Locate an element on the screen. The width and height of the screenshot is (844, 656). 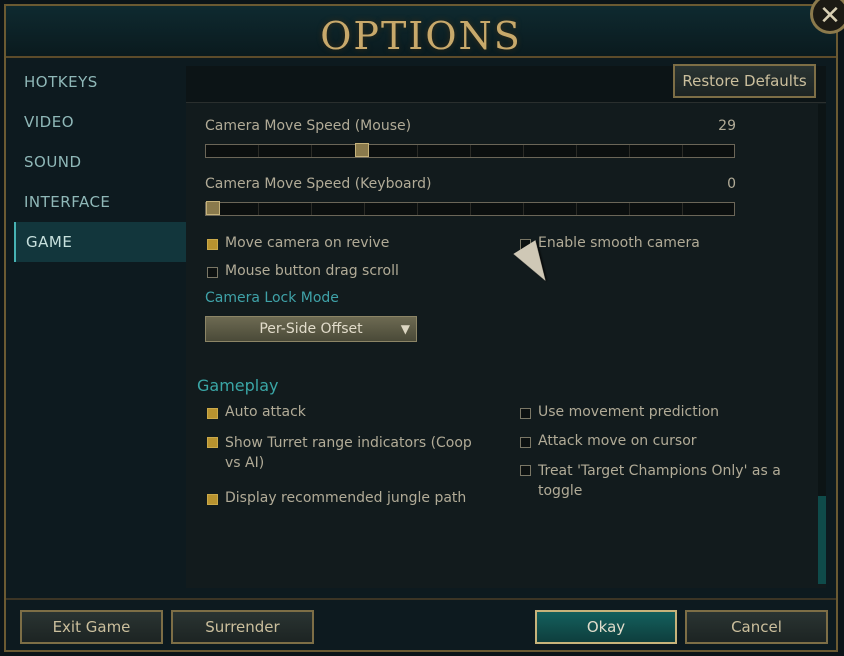
surrender-button: Surrender is located at coordinates (242, 627).